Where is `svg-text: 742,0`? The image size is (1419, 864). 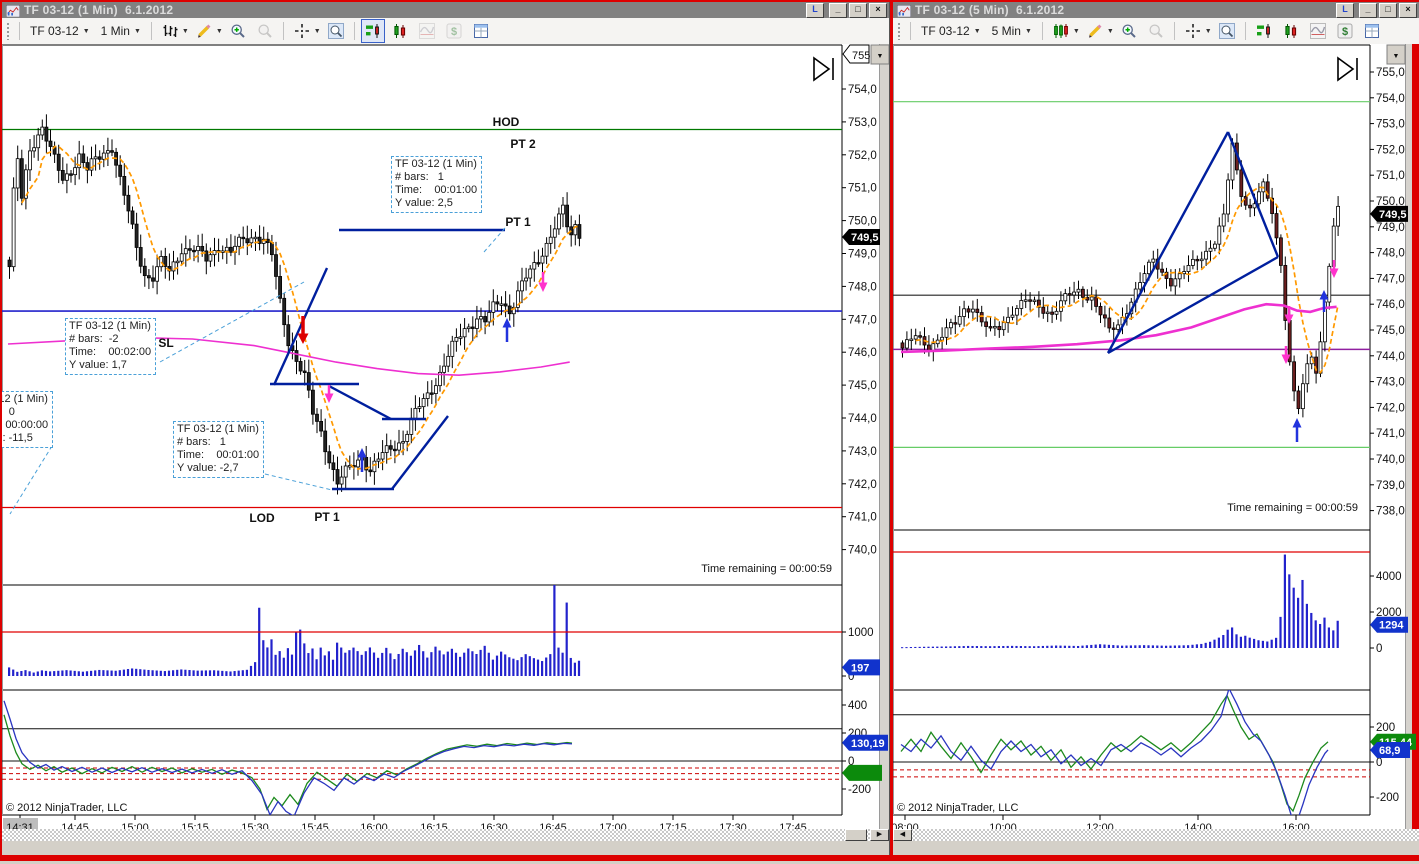
svg-text: 742,0 is located at coordinates (1390, 408).